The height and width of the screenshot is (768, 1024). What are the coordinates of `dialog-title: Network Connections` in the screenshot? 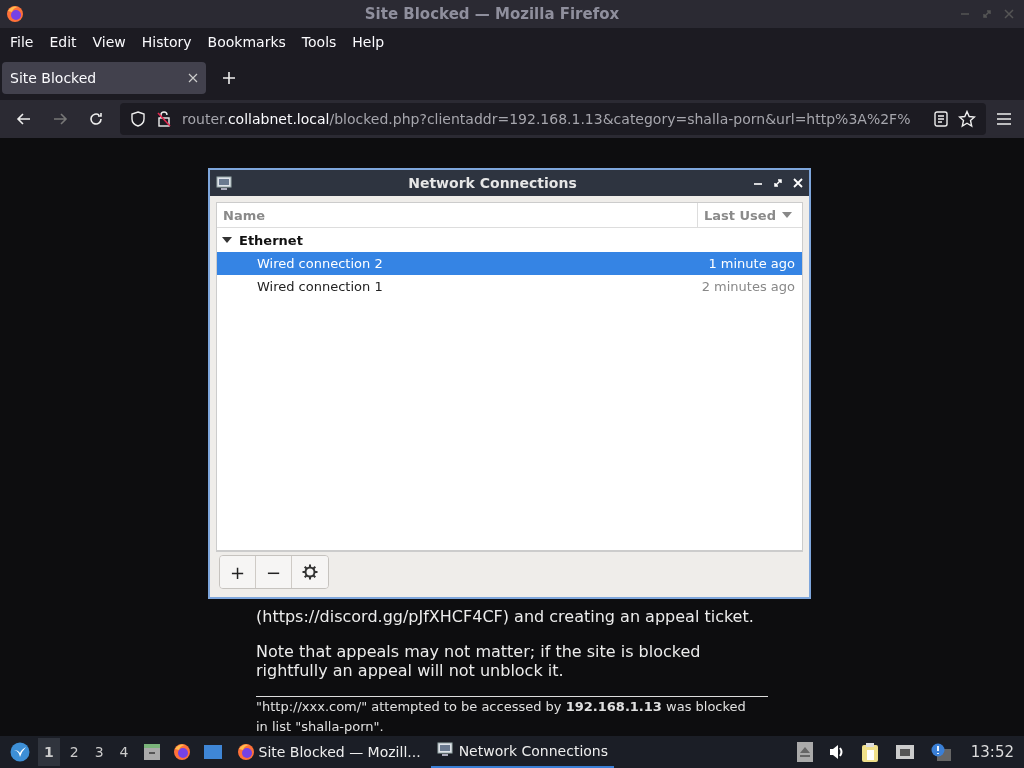 It's located at (492, 183).